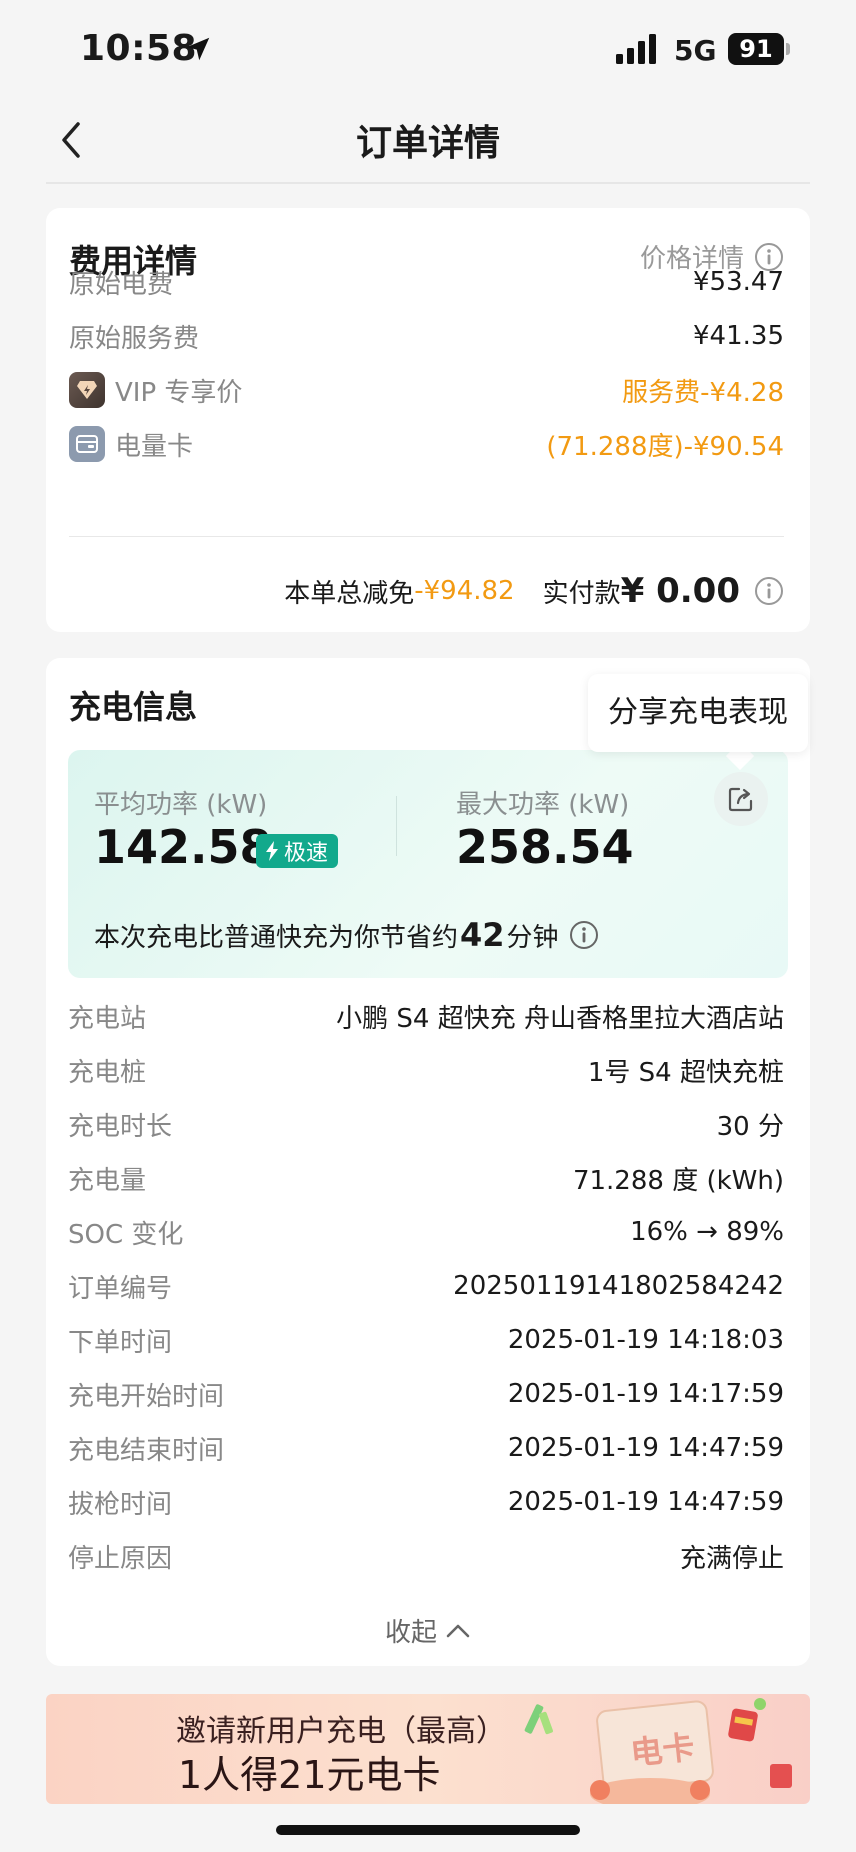  What do you see at coordinates (698, 713) in the screenshot?
I see `share-tooltip: 分享充电表现` at bounding box center [698, 713].